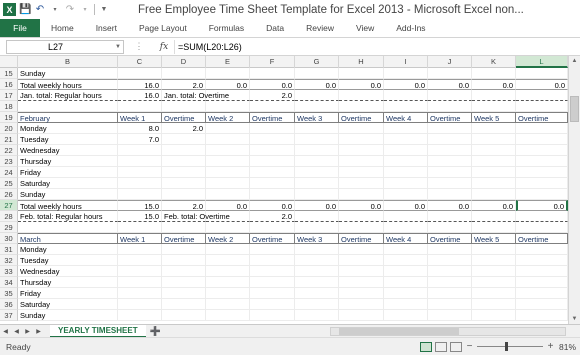  Describe the element at coordinates (425, 346) in the screenshot. I see `normal-view-icon` at that location.